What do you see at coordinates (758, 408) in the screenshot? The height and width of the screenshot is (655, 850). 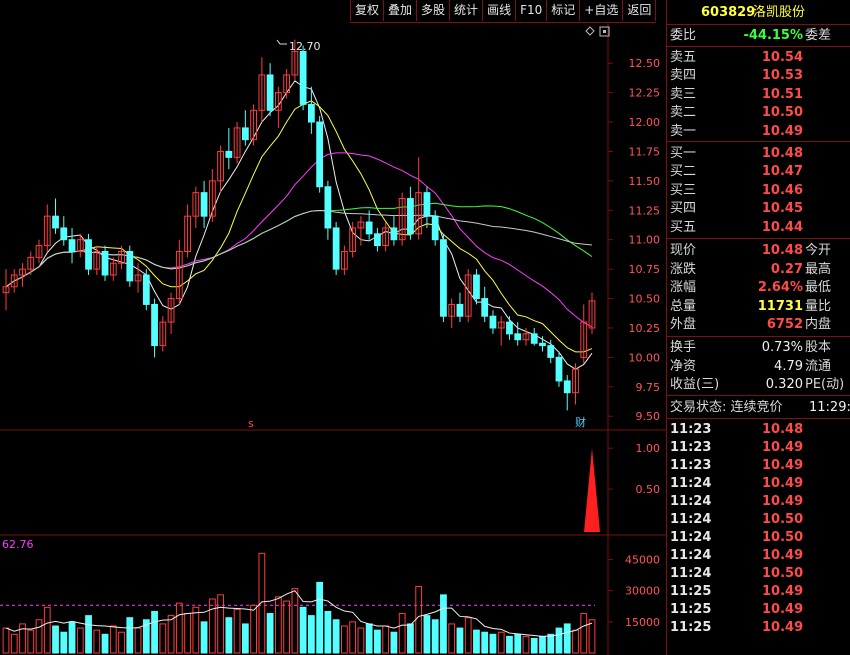 I see `trade-status-row: 交易状态: 连续竞价 11:29:5` at bounding box center [758, 408].